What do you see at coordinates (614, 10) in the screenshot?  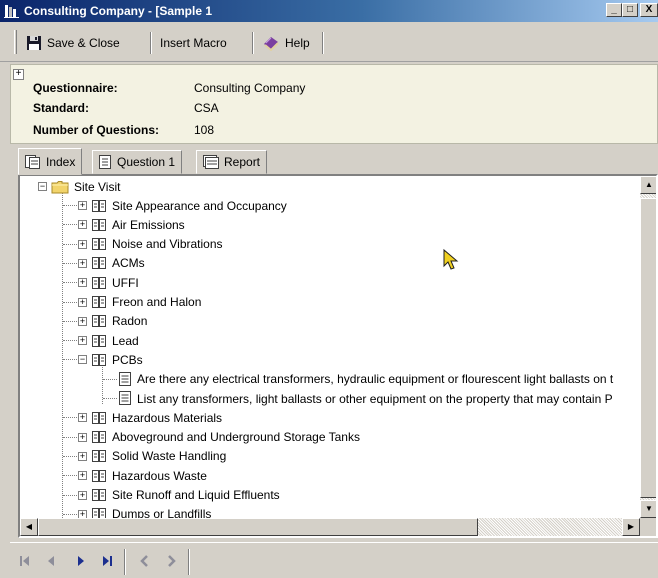 I see `minimize-button: _` at bounding box center [614, 10].